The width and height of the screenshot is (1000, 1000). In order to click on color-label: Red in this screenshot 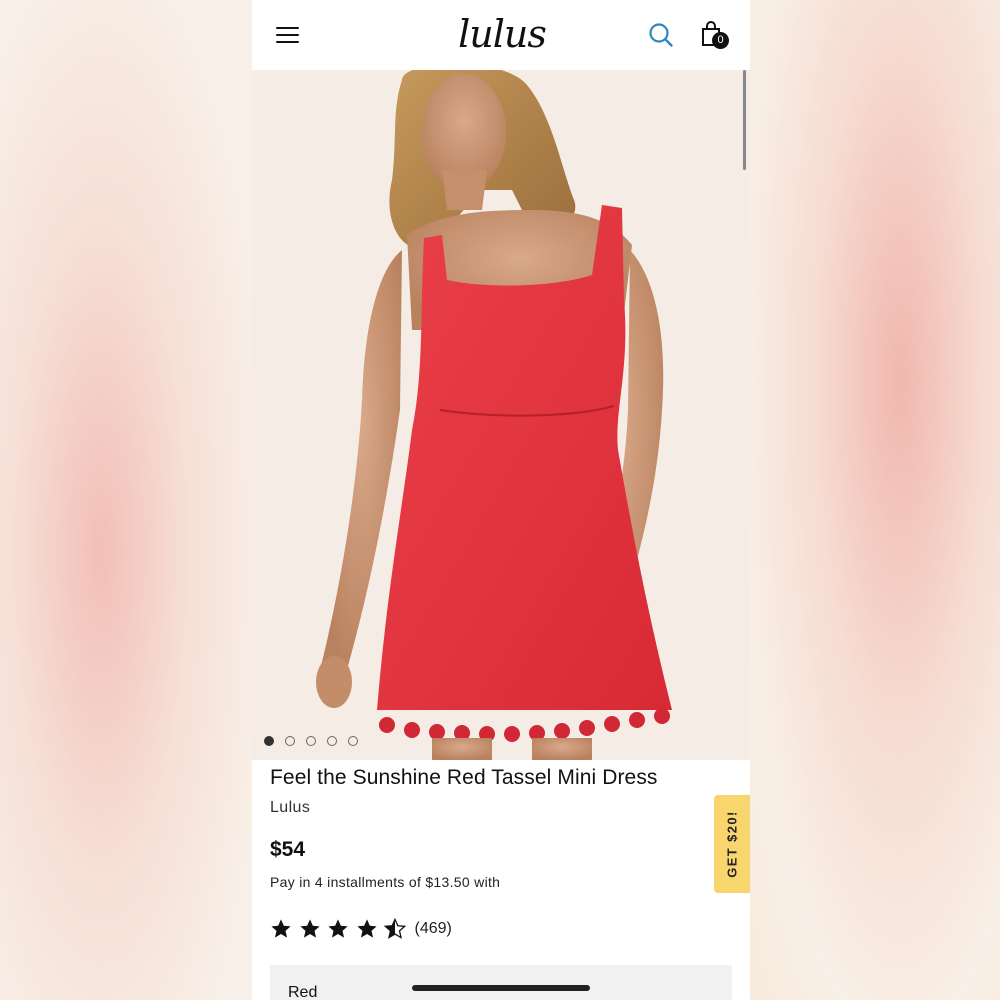, I will do `click(303, 992)`.